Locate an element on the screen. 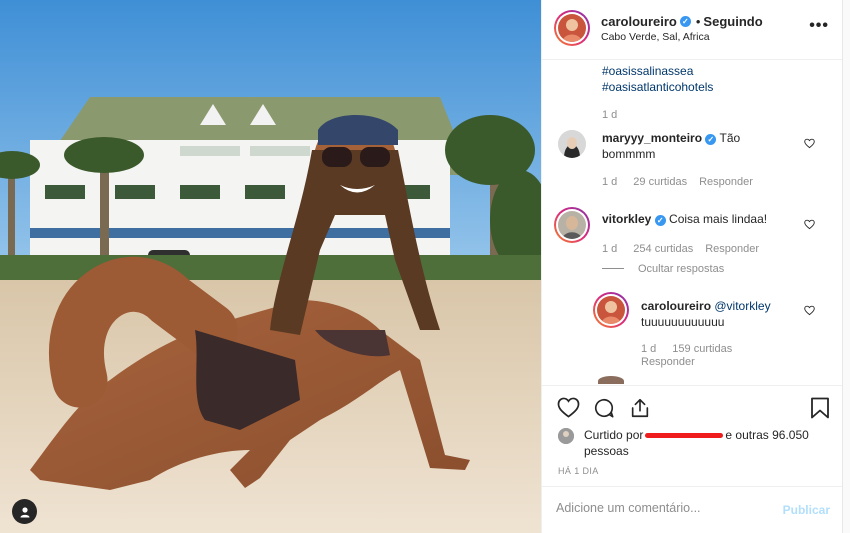 This screenshot has width=850, height=533. liked-by: Curtido por e outras 96.050 pessoas is located at coordinates (693, 443).